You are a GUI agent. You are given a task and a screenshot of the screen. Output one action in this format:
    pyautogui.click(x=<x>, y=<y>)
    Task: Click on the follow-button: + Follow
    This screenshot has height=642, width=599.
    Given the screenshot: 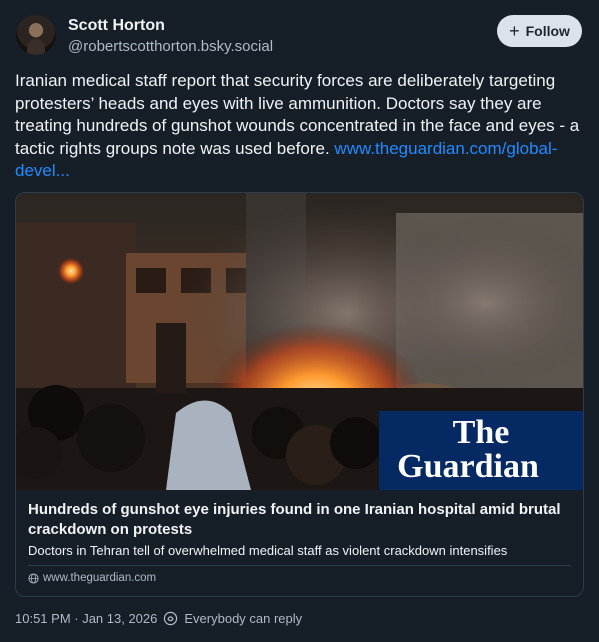 What is the action you would take?
    pyautogui.click(x=539, y=31)
    